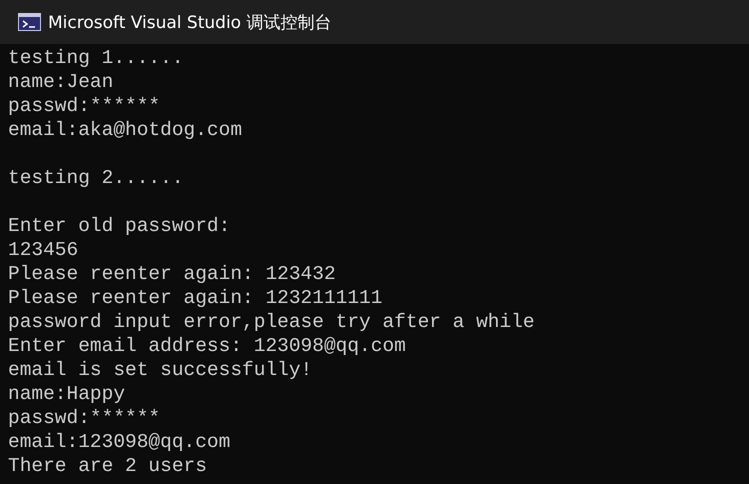 Image resolution: width=749 pixels, height=484 pixels. What do you see at coordinates (43, 250) in the screenshot?
I see `console-line: 123456` at bounding box center [43, 250].